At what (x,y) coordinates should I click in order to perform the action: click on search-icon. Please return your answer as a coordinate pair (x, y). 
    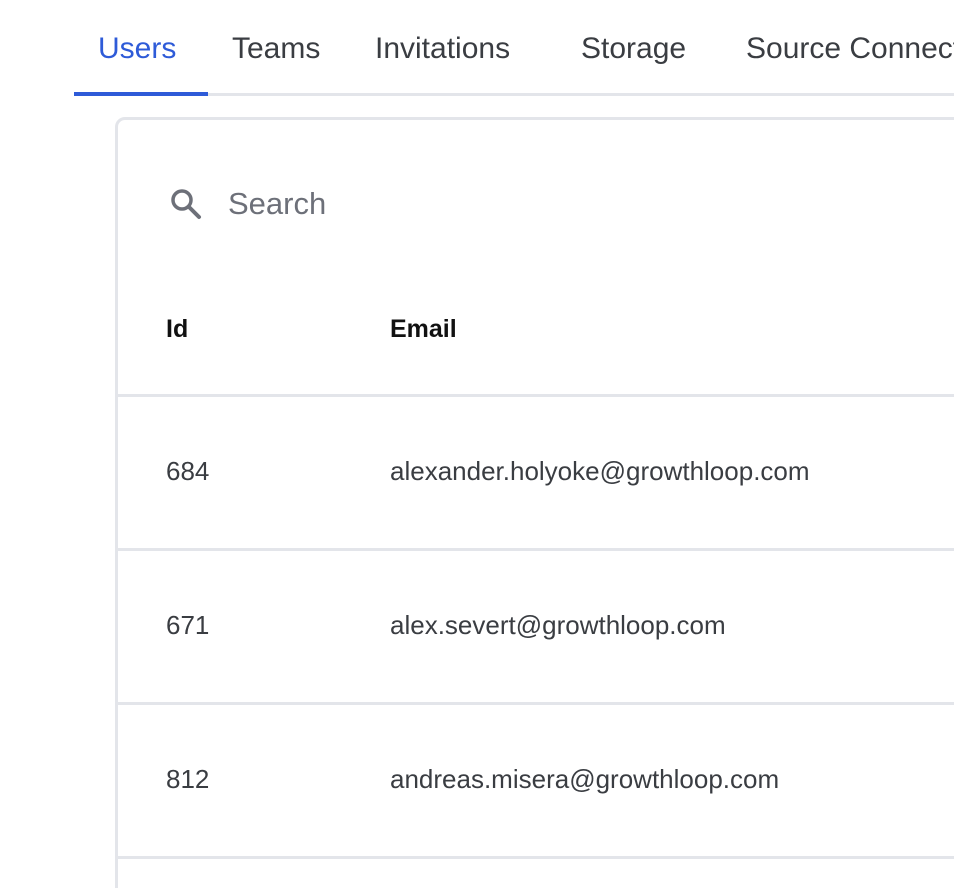
    Looking at the image, I should click on (186, 204).